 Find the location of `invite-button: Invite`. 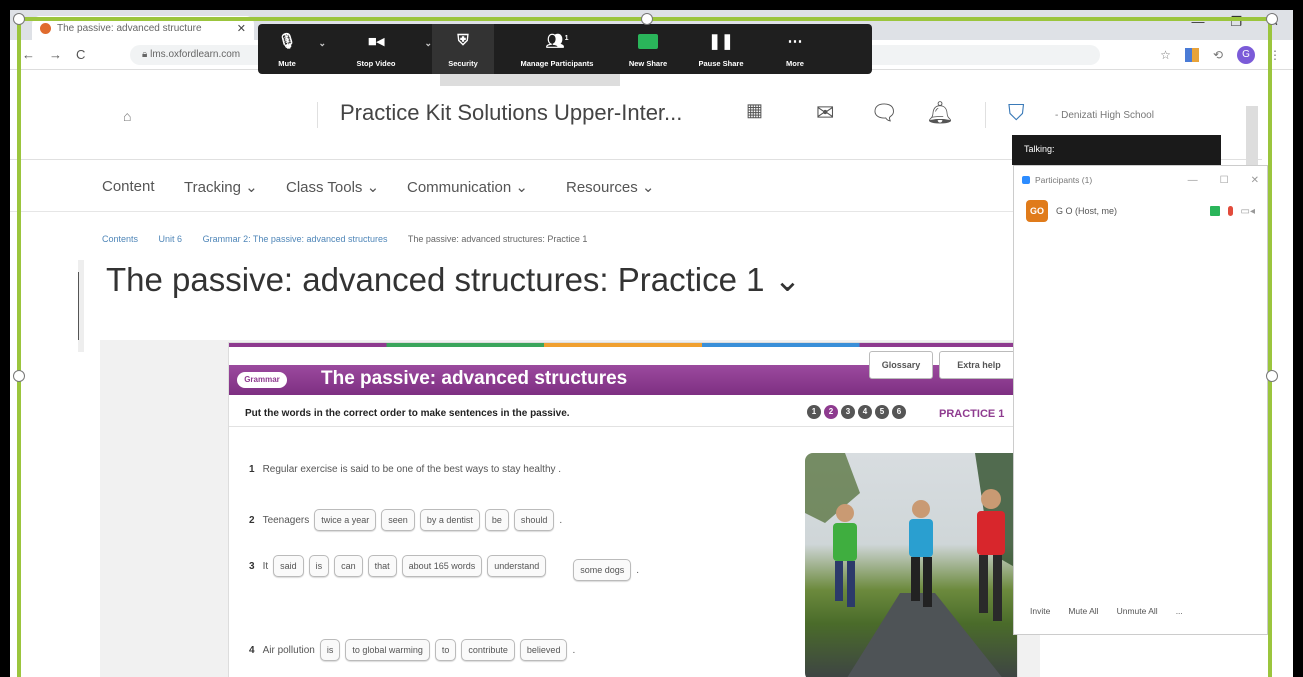

invite-button: Invite is located at coordinates (1040, 611).